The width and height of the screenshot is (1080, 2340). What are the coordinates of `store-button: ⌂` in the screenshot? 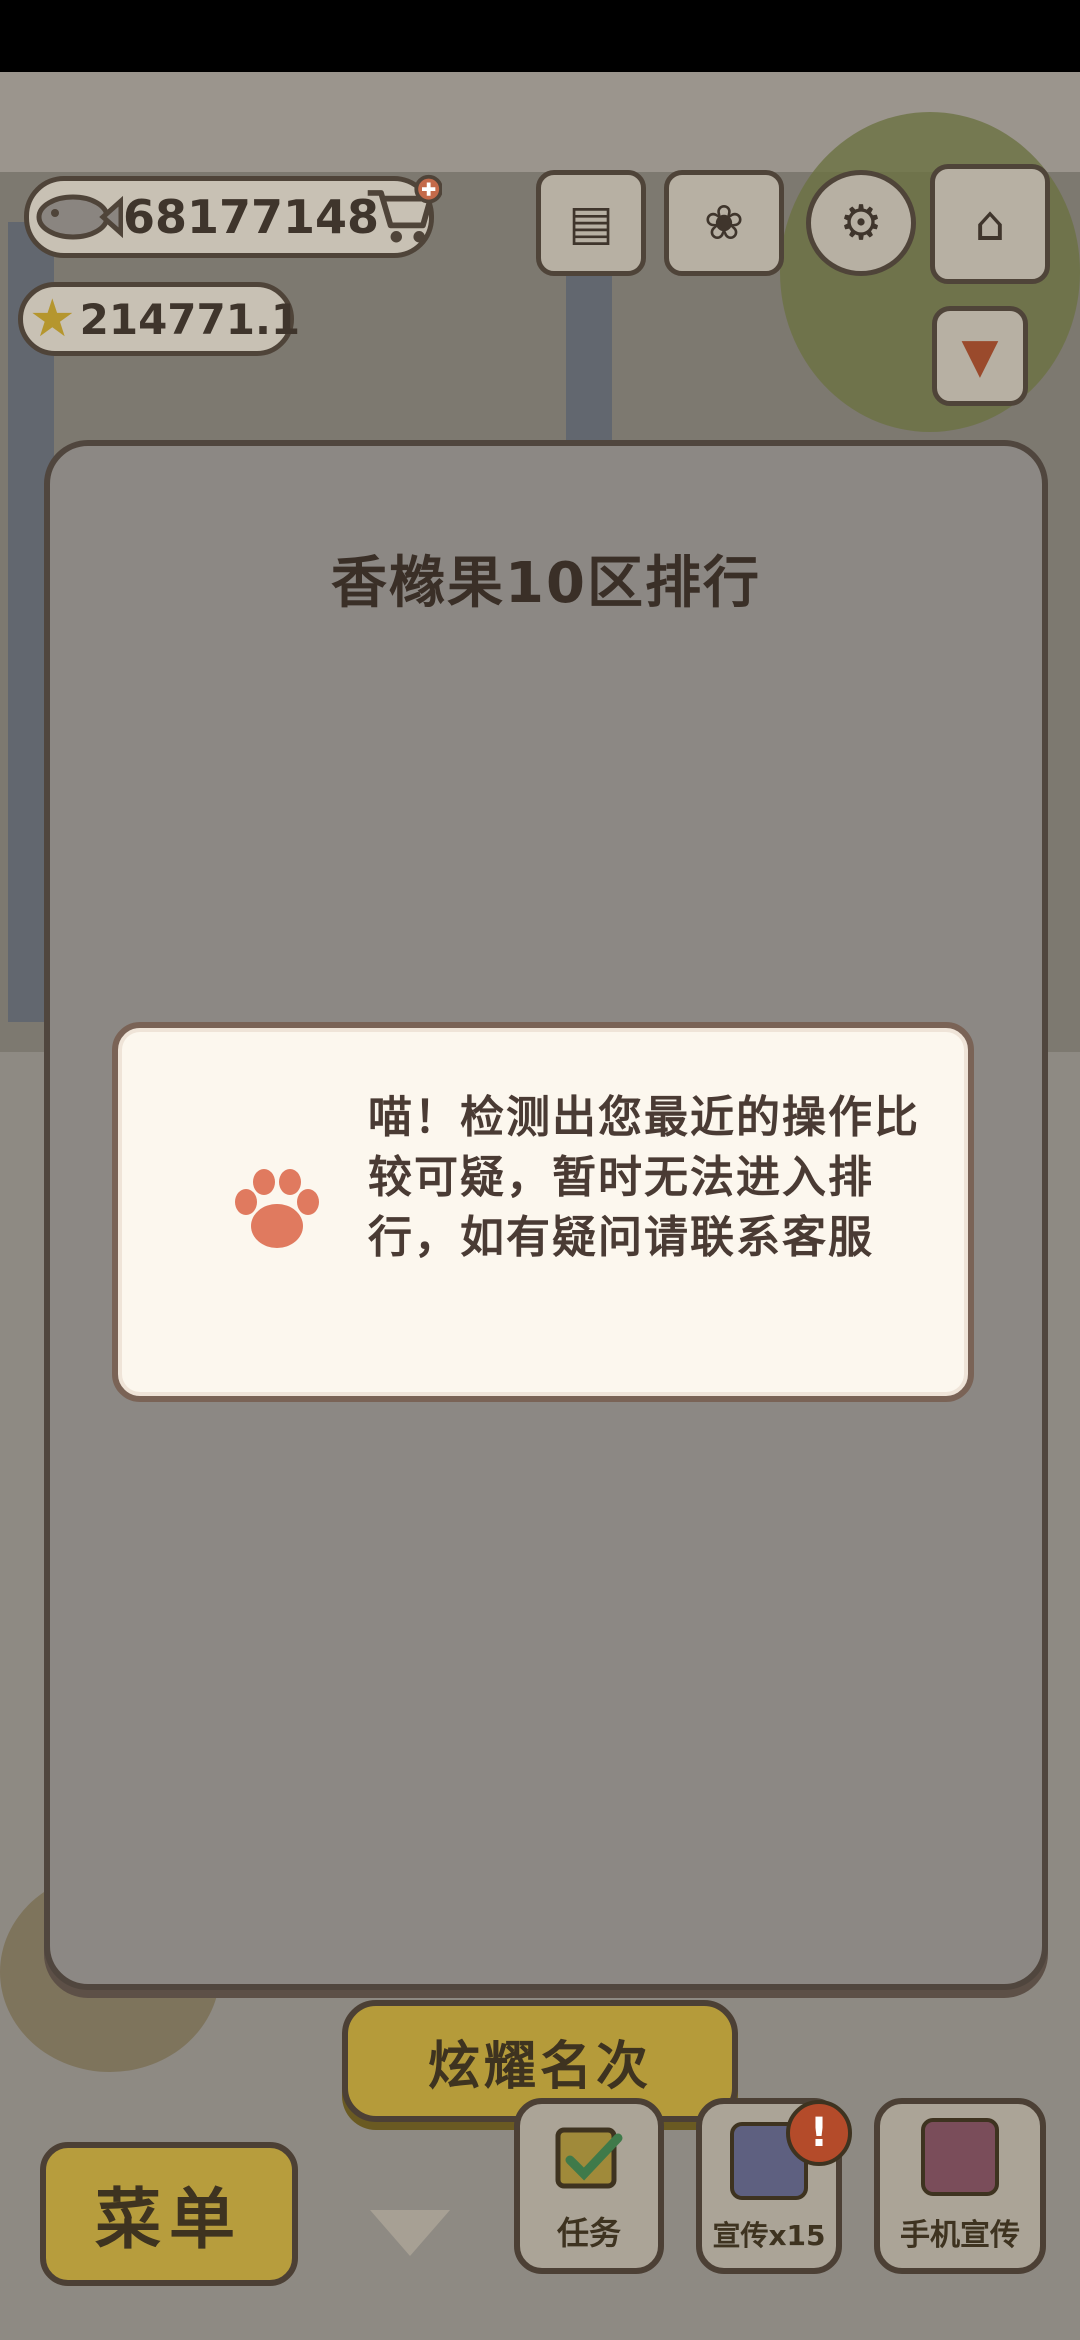 It's located at (990, 224).